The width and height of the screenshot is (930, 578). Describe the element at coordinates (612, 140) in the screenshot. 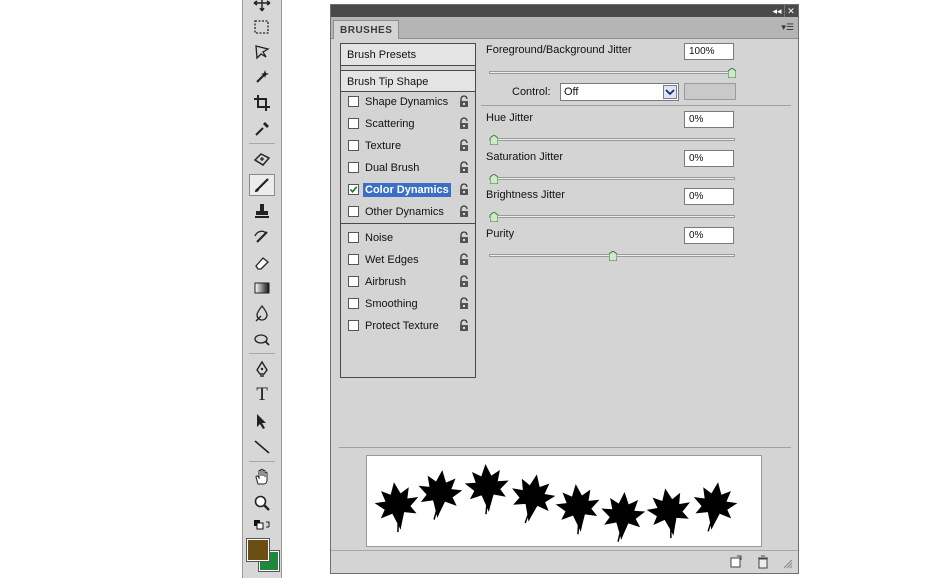

I see `hue-jitter-slider` at that location.